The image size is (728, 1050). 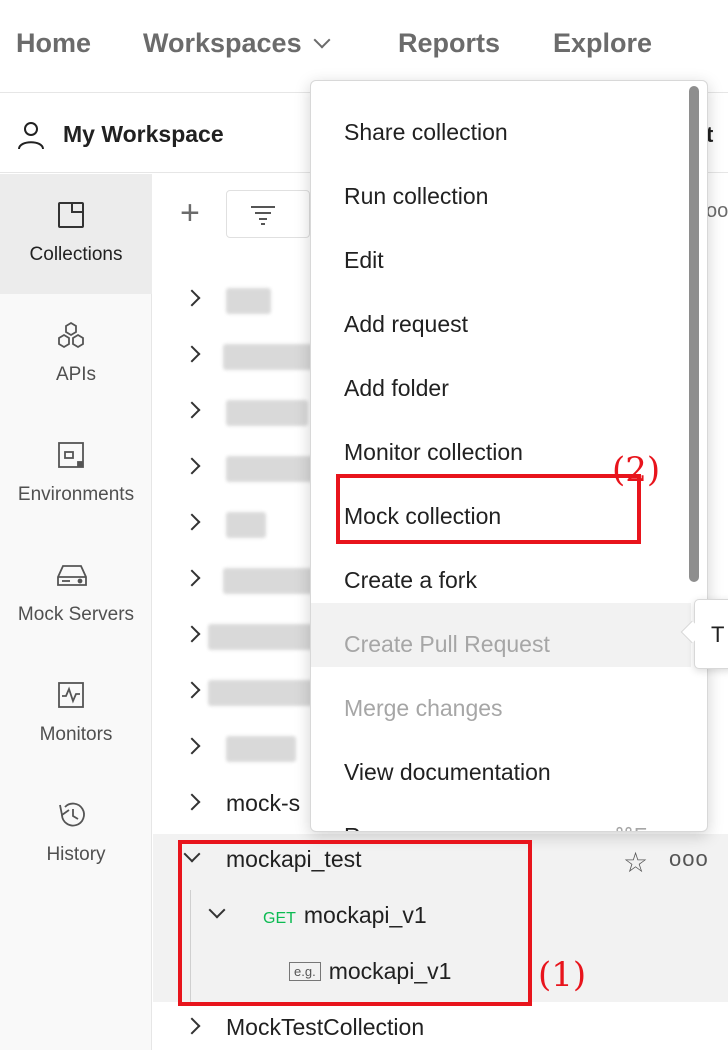 I want to click on menu-item-share-collection: Share collection, so click(x=501, y=123).